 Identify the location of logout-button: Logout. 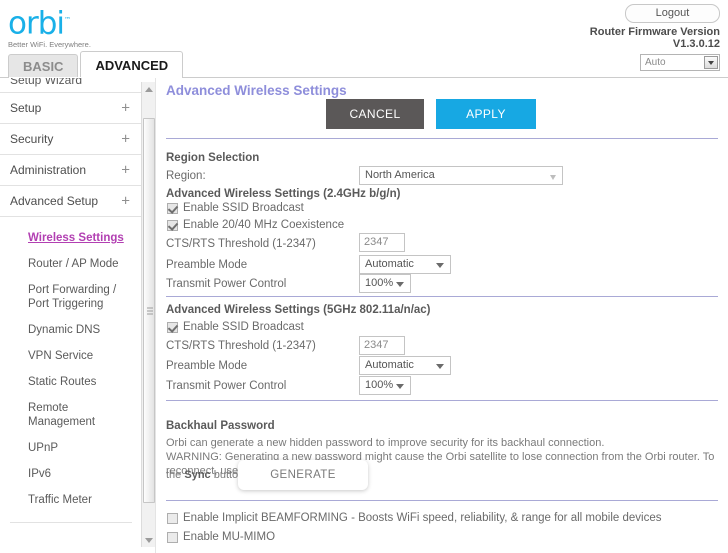
(672, 13).